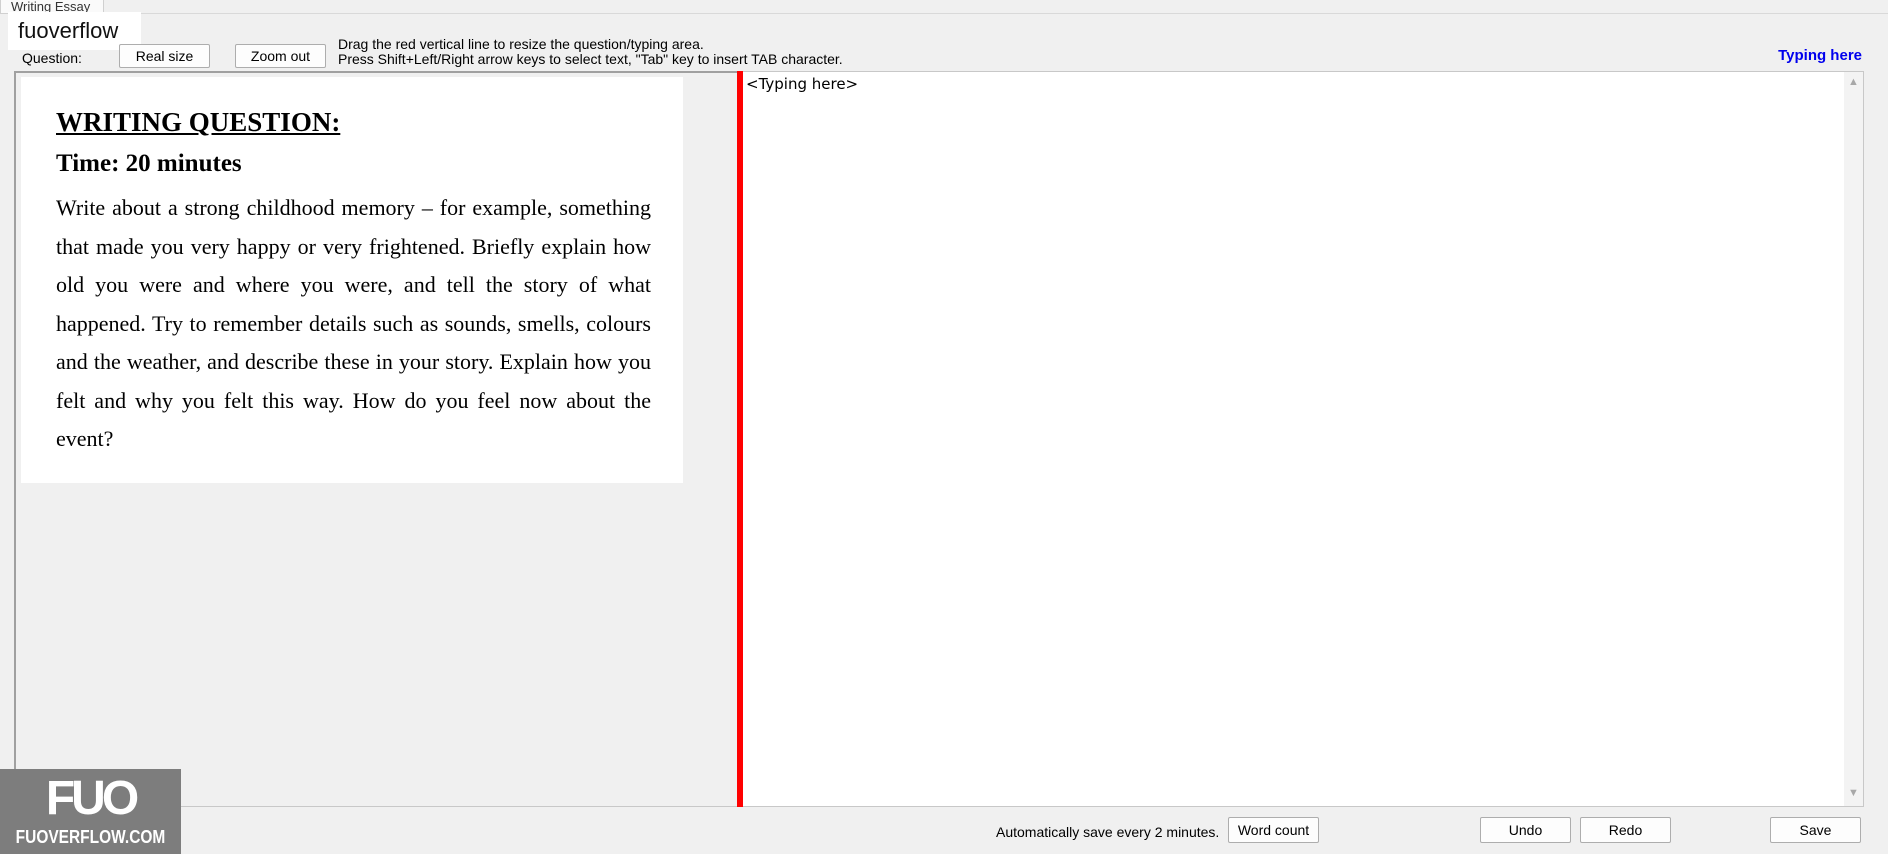 The width and height of the screenshot is (1888, 854). What do you see at coordinates (52, 58) in the screenshot?
I see `question-label: Question:` at bounding box center [52, 58].